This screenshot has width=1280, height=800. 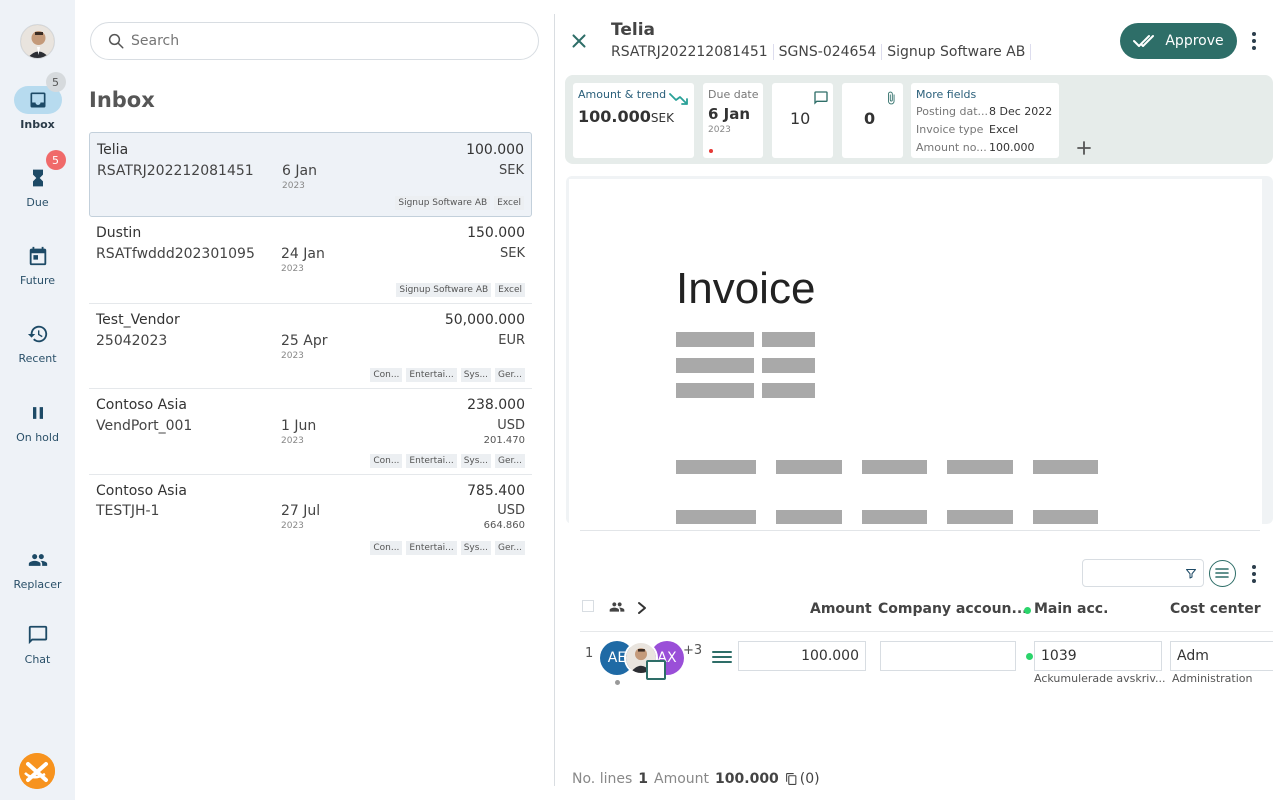 What do you see at coordinates (746, 288) in the screenshot?
I see `document-title: Invoice` at bounding box center [746, 288].